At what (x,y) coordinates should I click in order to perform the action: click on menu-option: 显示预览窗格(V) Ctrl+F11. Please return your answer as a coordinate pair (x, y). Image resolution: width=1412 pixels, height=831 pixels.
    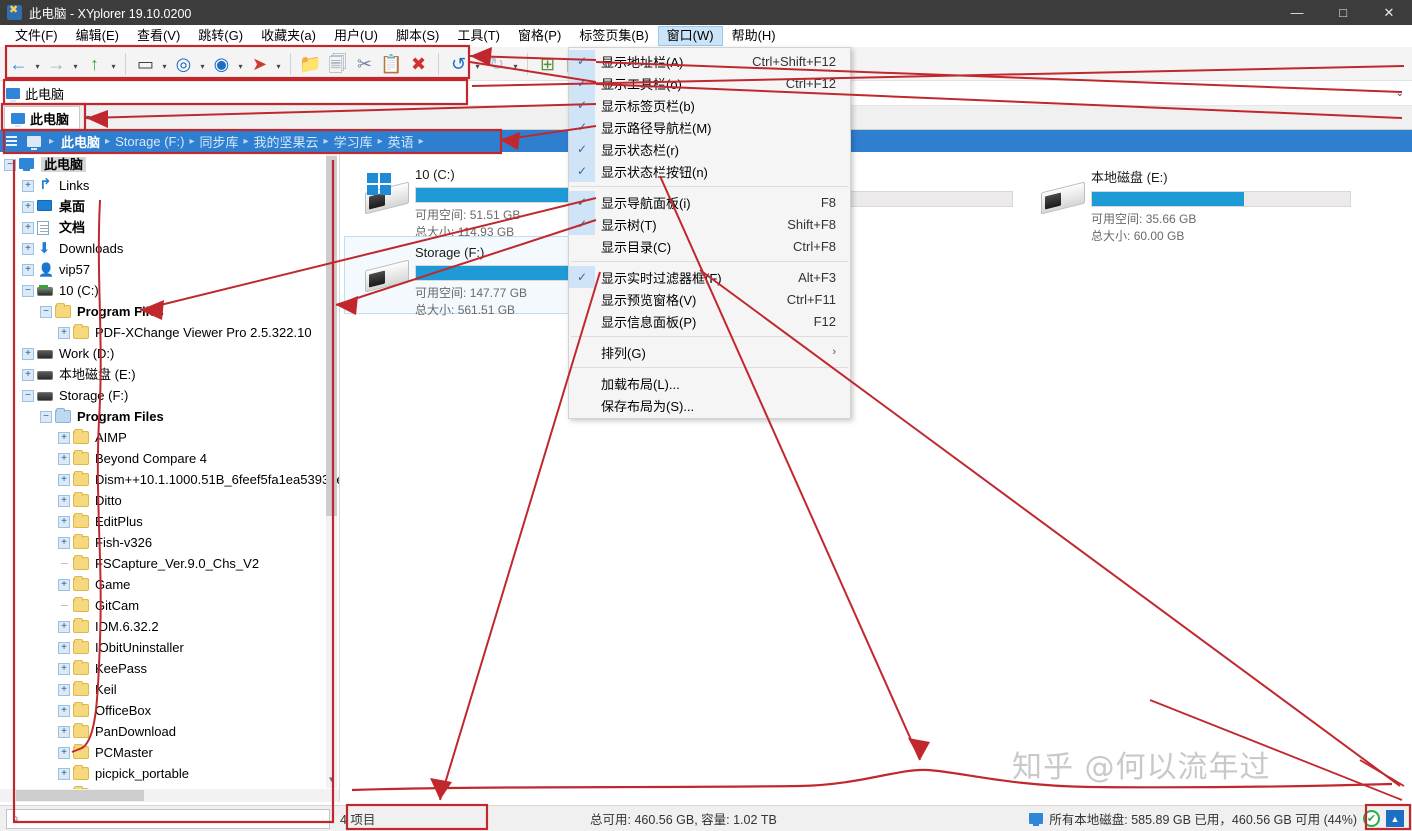
    Looking at the image, I should click on (709, 299).